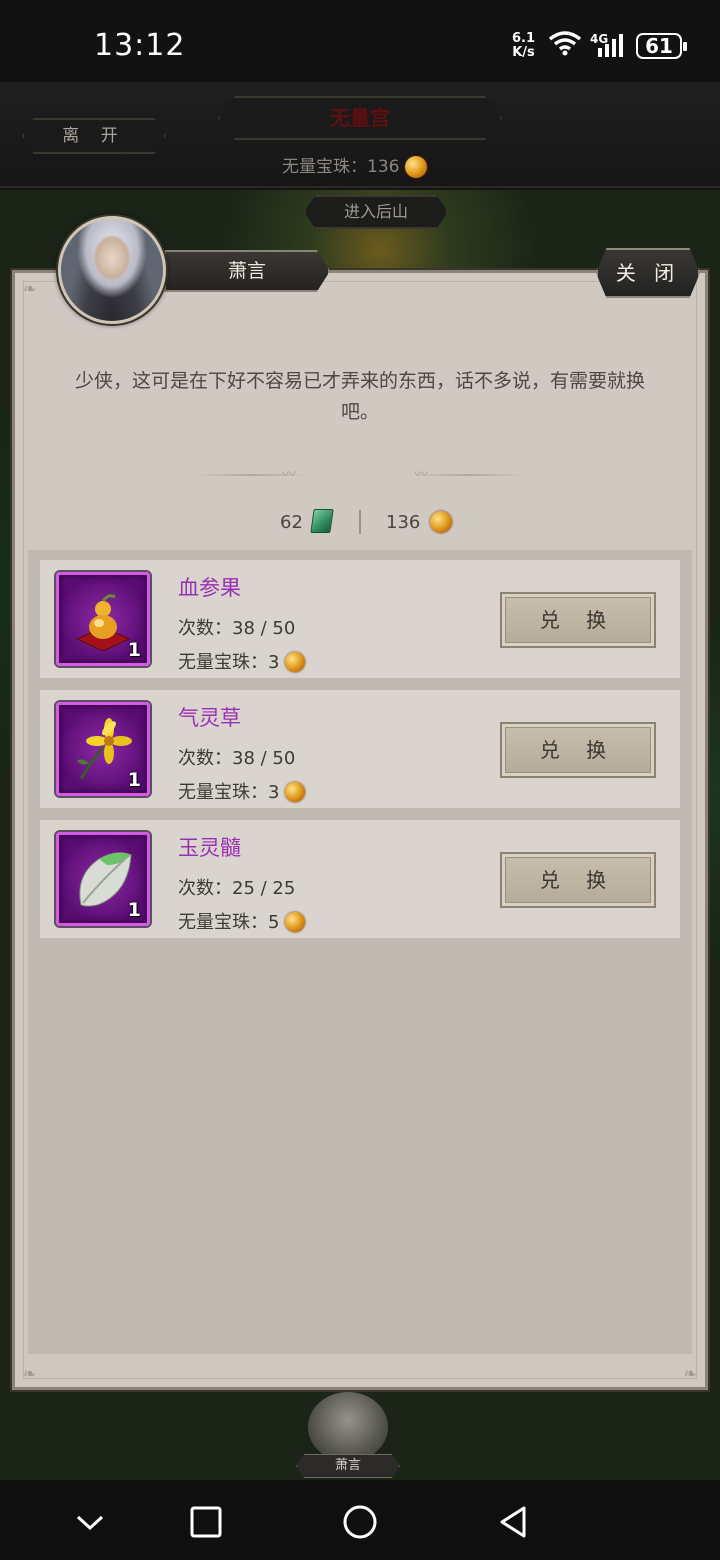 This screenshot has width=720, height=1560. What do you see at coordinates (291, 522) in the screenshot?
I see `jade-amount: 62` at bounding box center [291, 522].